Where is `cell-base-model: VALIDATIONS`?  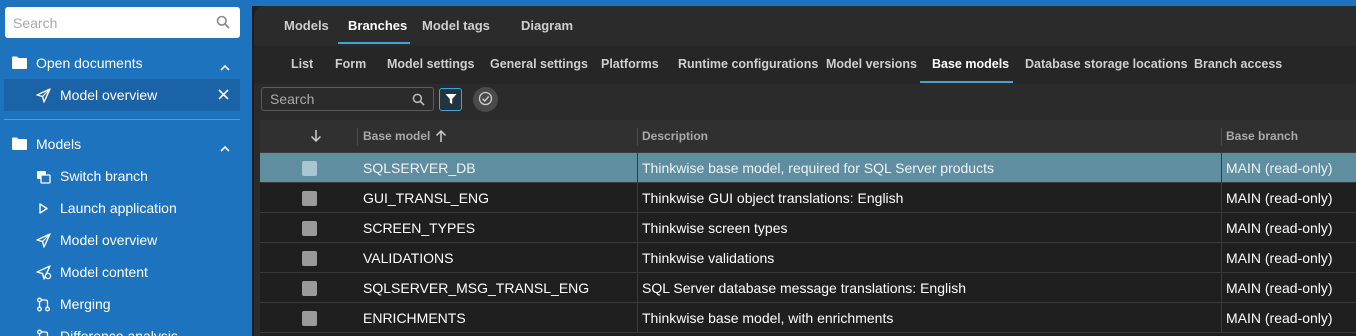
cell-base-model: VALIDATIONS is located at coordinates (408, 258).